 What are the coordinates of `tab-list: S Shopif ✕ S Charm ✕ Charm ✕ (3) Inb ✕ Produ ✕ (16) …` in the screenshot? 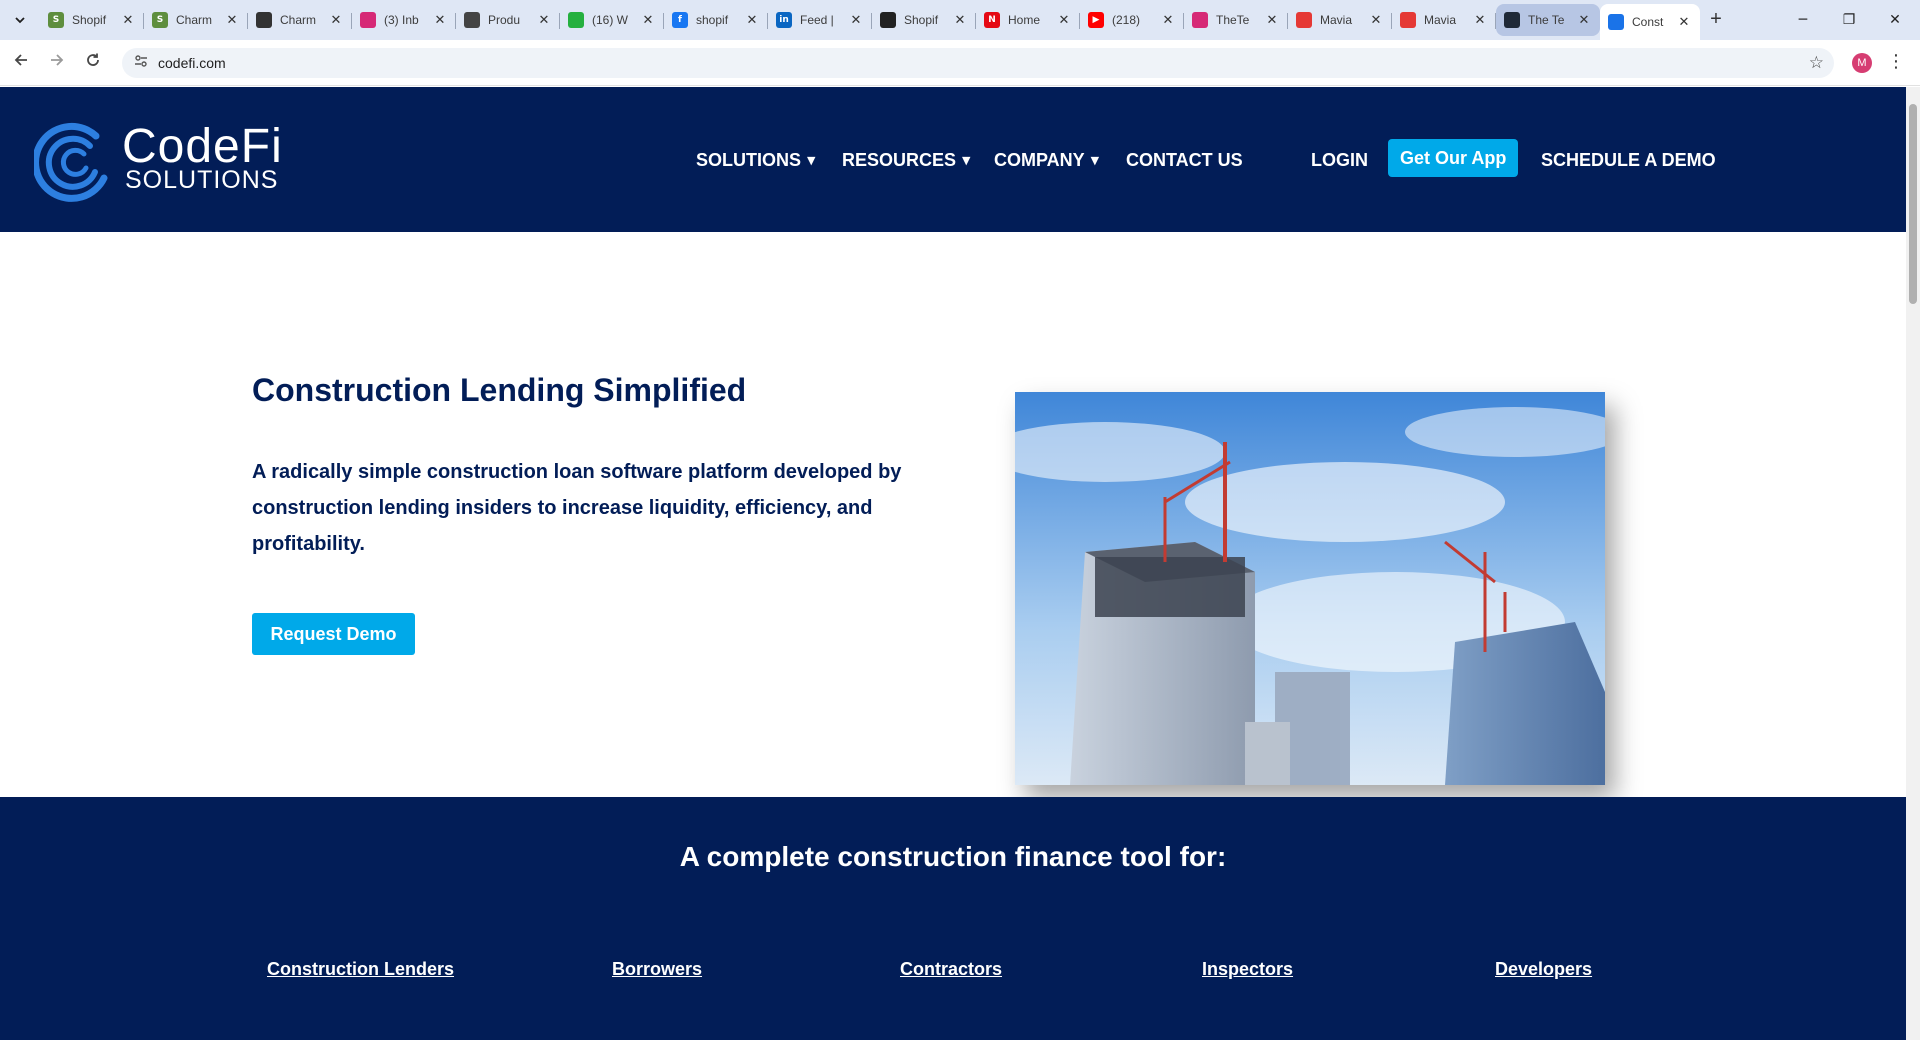 It's located at (870, 22).